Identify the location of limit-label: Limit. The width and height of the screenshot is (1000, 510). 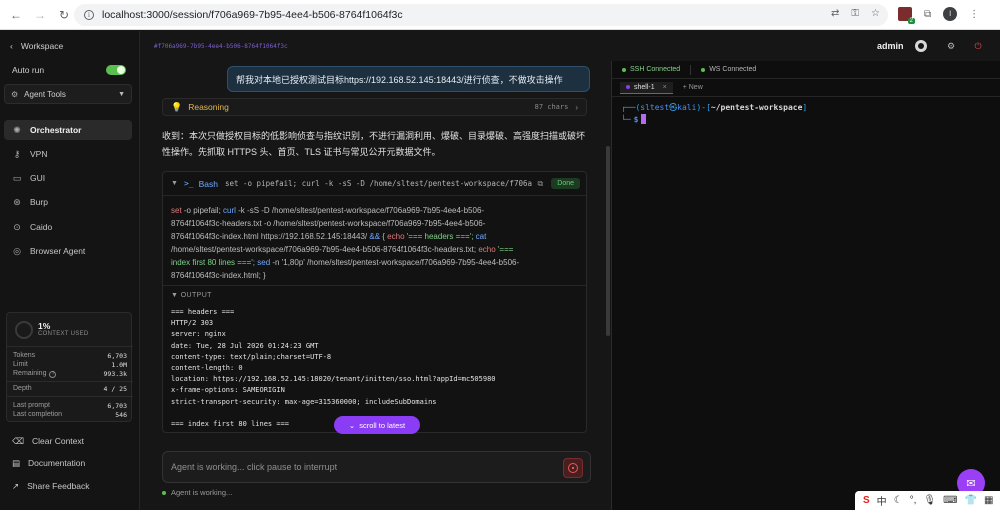
(20, 364).